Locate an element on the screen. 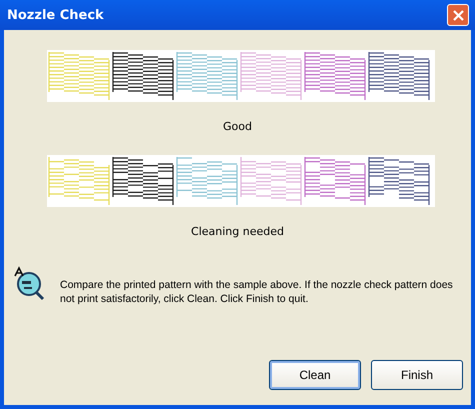 The height and width of the screenshot is (409, 475). close-button is located at coordinates (458, 15).